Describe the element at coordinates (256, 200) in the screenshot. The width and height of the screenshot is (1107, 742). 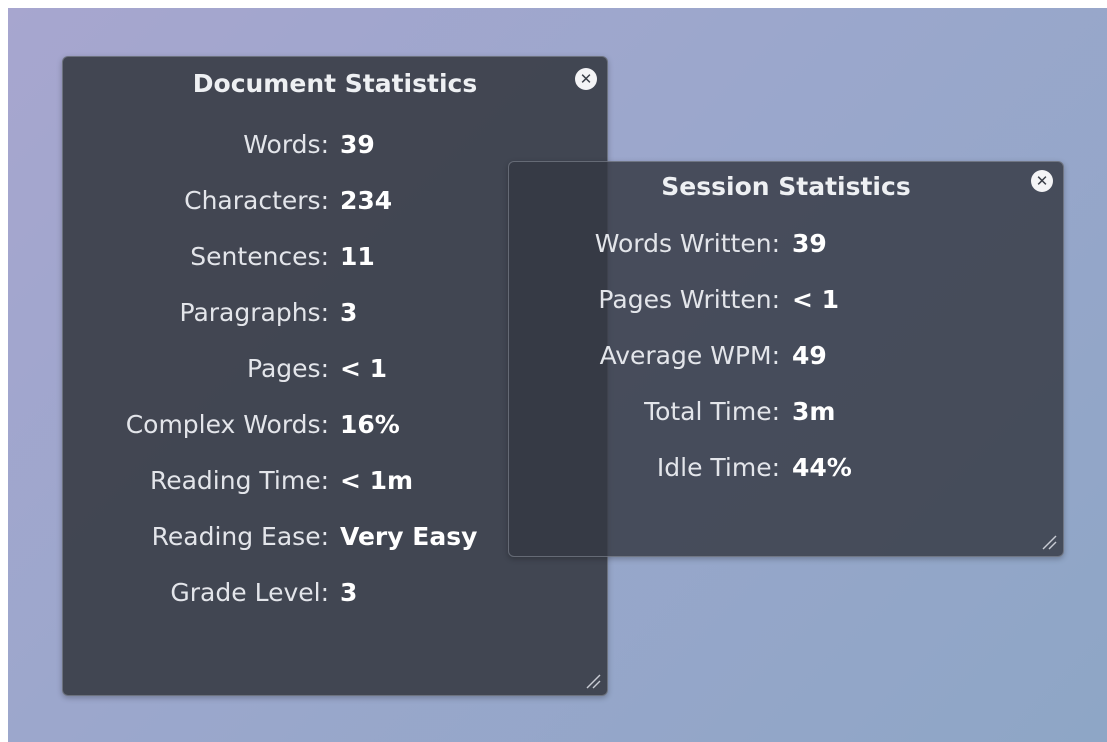
I see `stat-label: Characters:` at that location.